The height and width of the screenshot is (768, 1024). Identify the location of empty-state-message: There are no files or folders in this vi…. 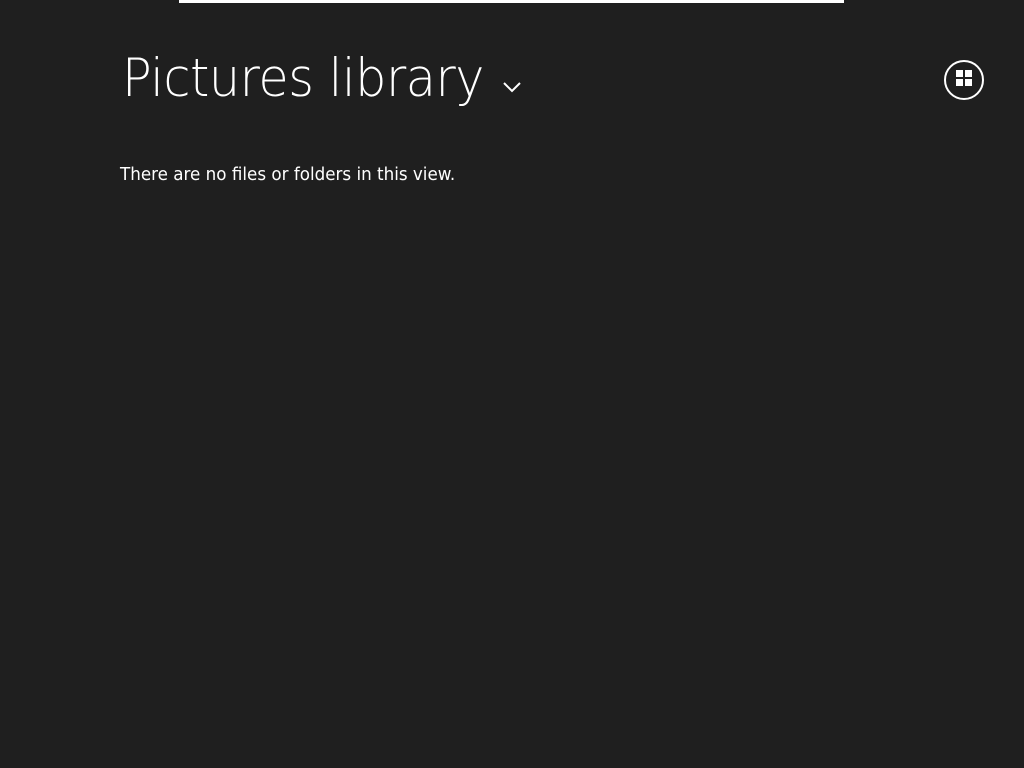
(288, 174).